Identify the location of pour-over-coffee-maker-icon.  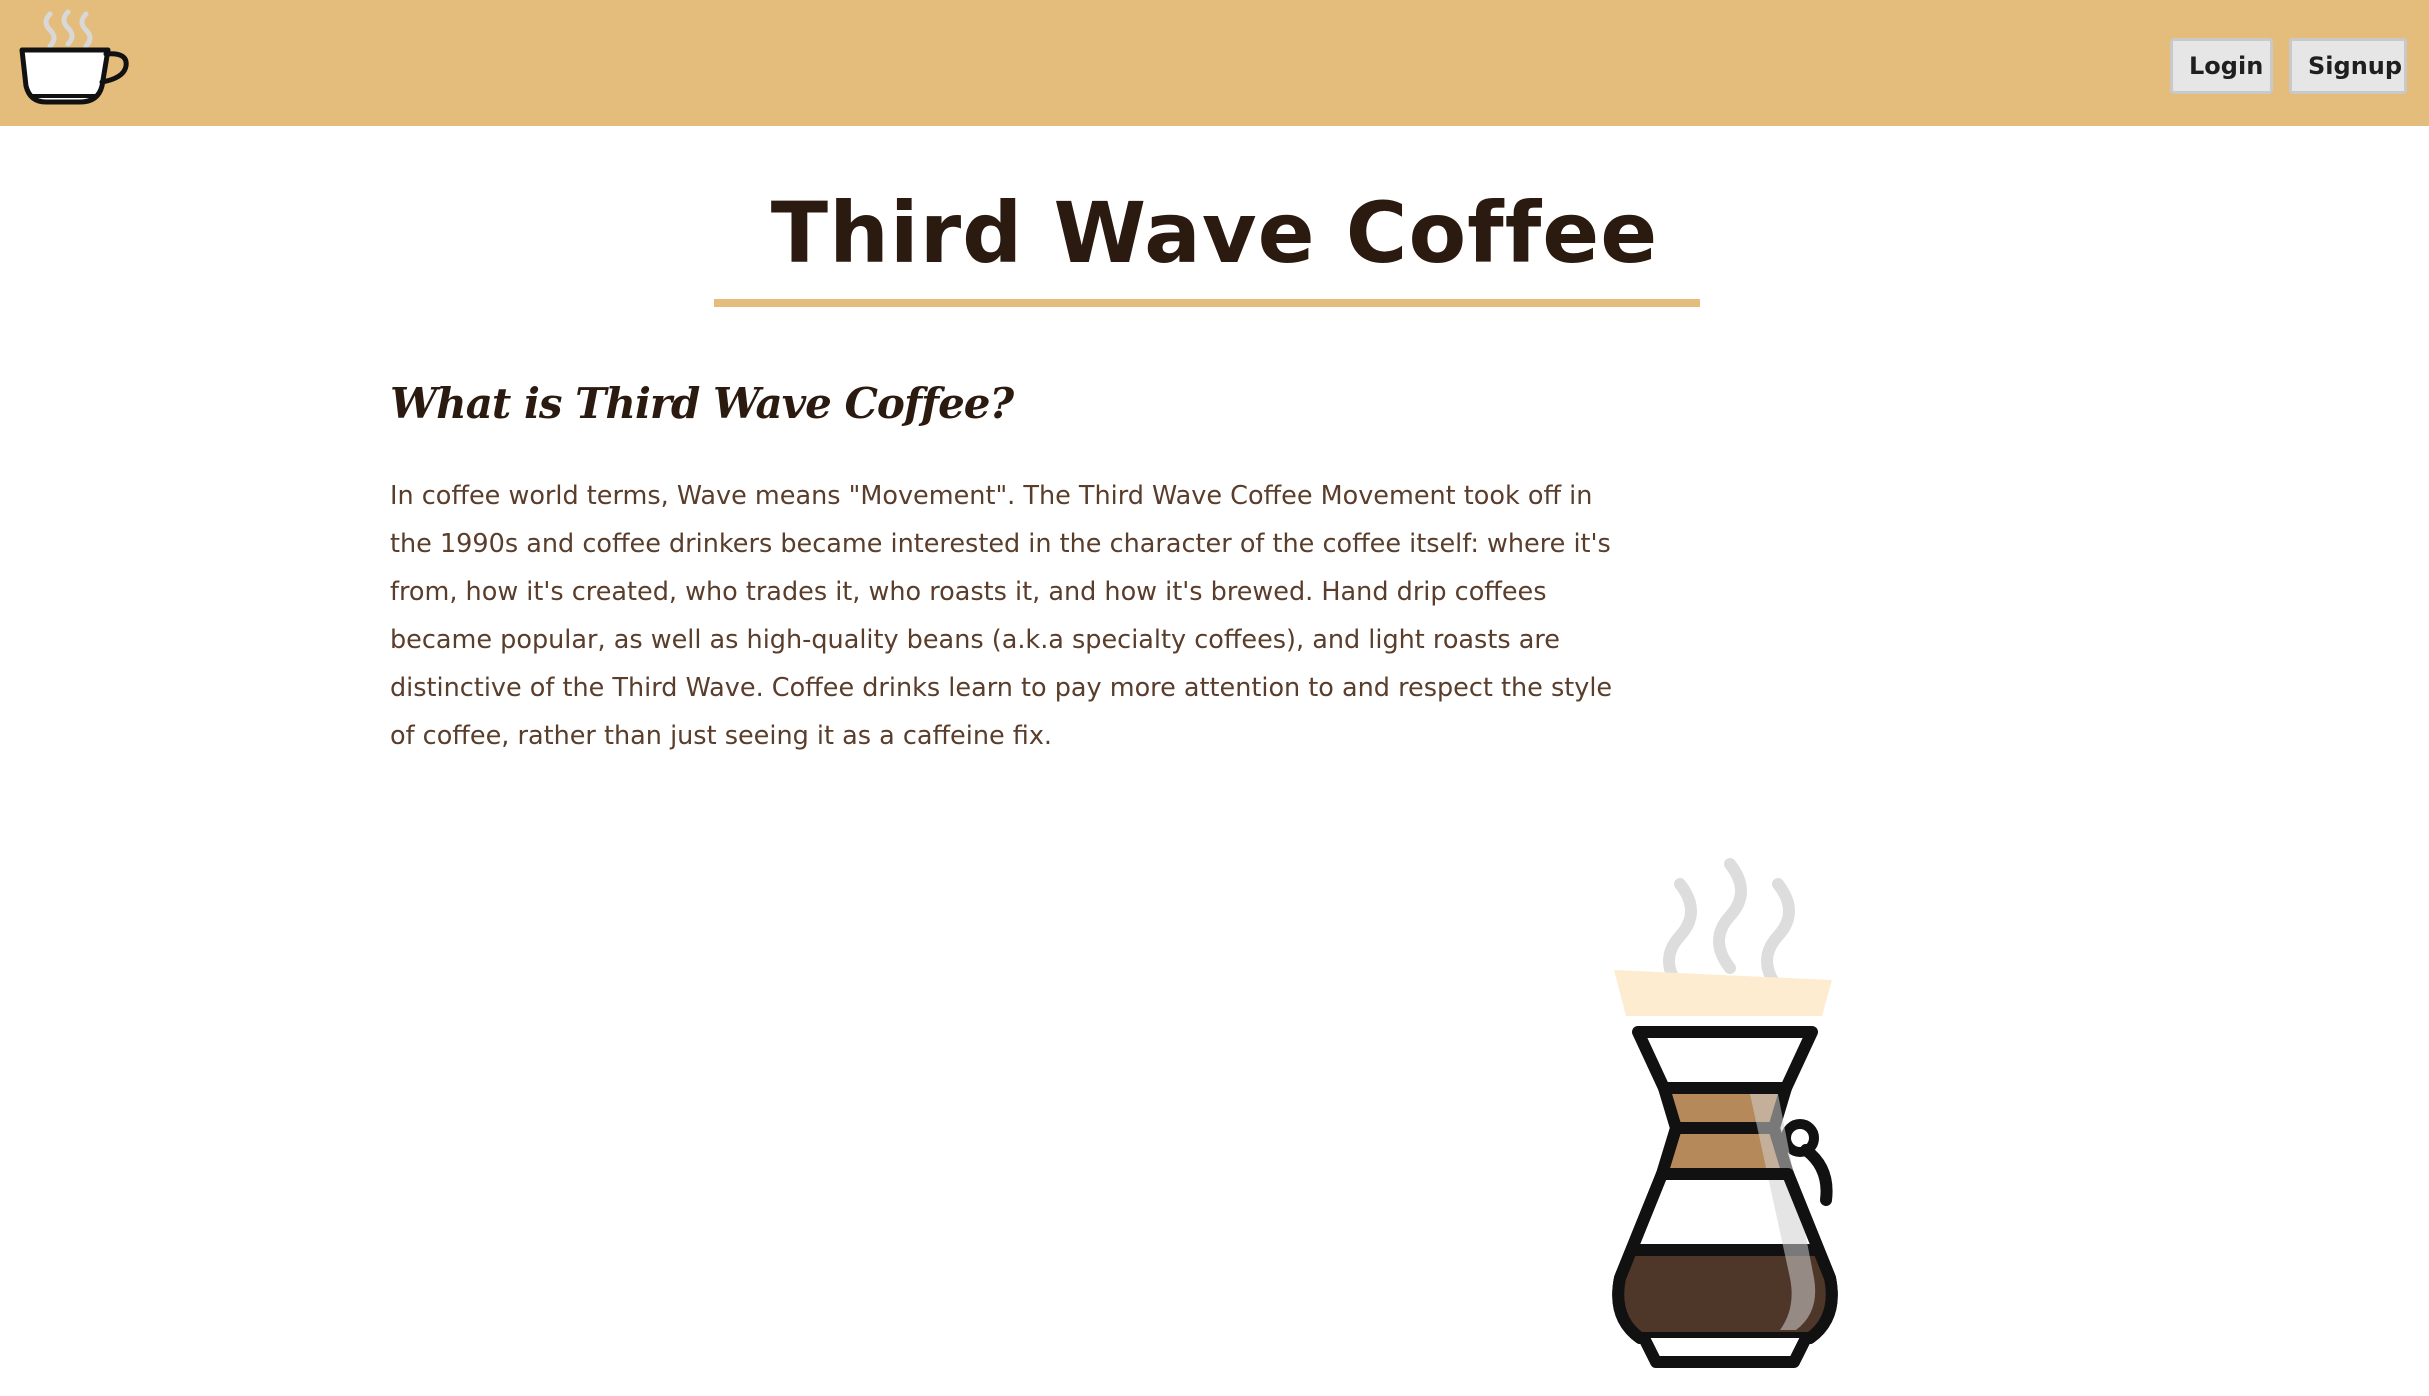
(1725, 1106).